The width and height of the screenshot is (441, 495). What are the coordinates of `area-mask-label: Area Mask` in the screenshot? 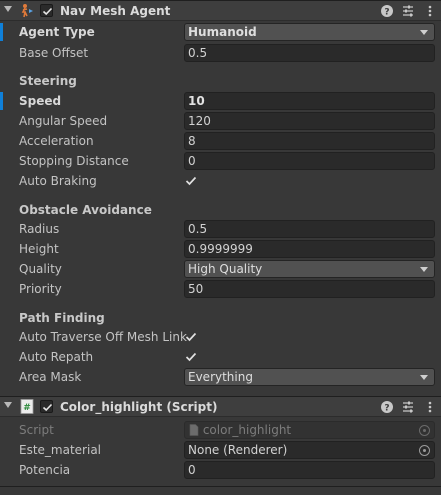 It's located at (50, 377).